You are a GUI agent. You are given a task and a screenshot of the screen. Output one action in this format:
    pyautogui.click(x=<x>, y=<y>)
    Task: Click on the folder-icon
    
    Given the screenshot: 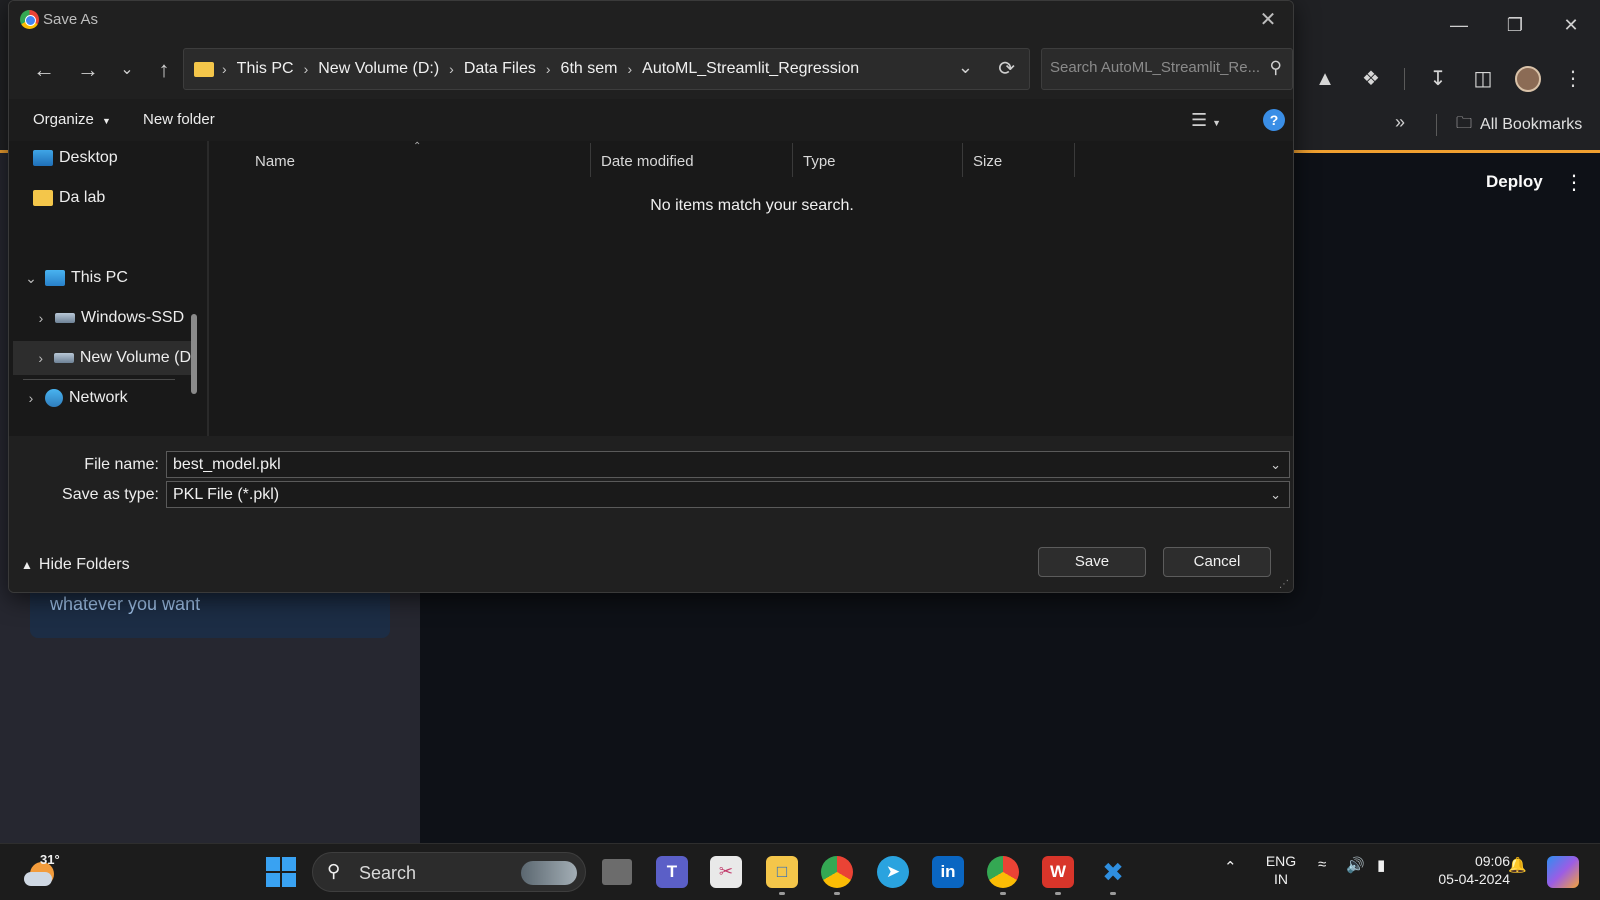 What is the action you would take?
    pyautogui.click(x=43, y=198)
    